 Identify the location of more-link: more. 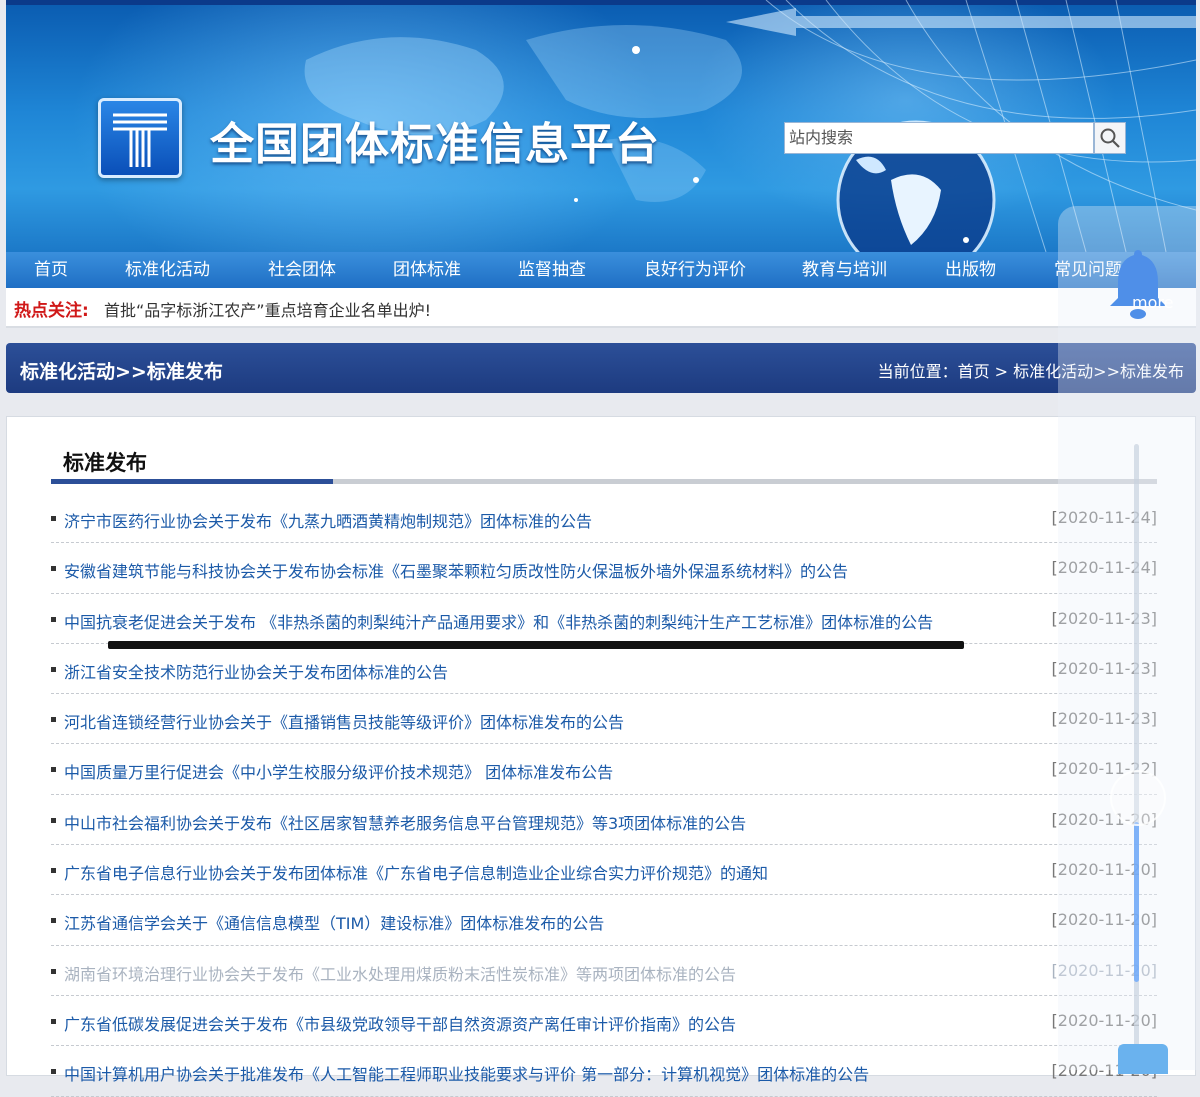
(1152, 302).